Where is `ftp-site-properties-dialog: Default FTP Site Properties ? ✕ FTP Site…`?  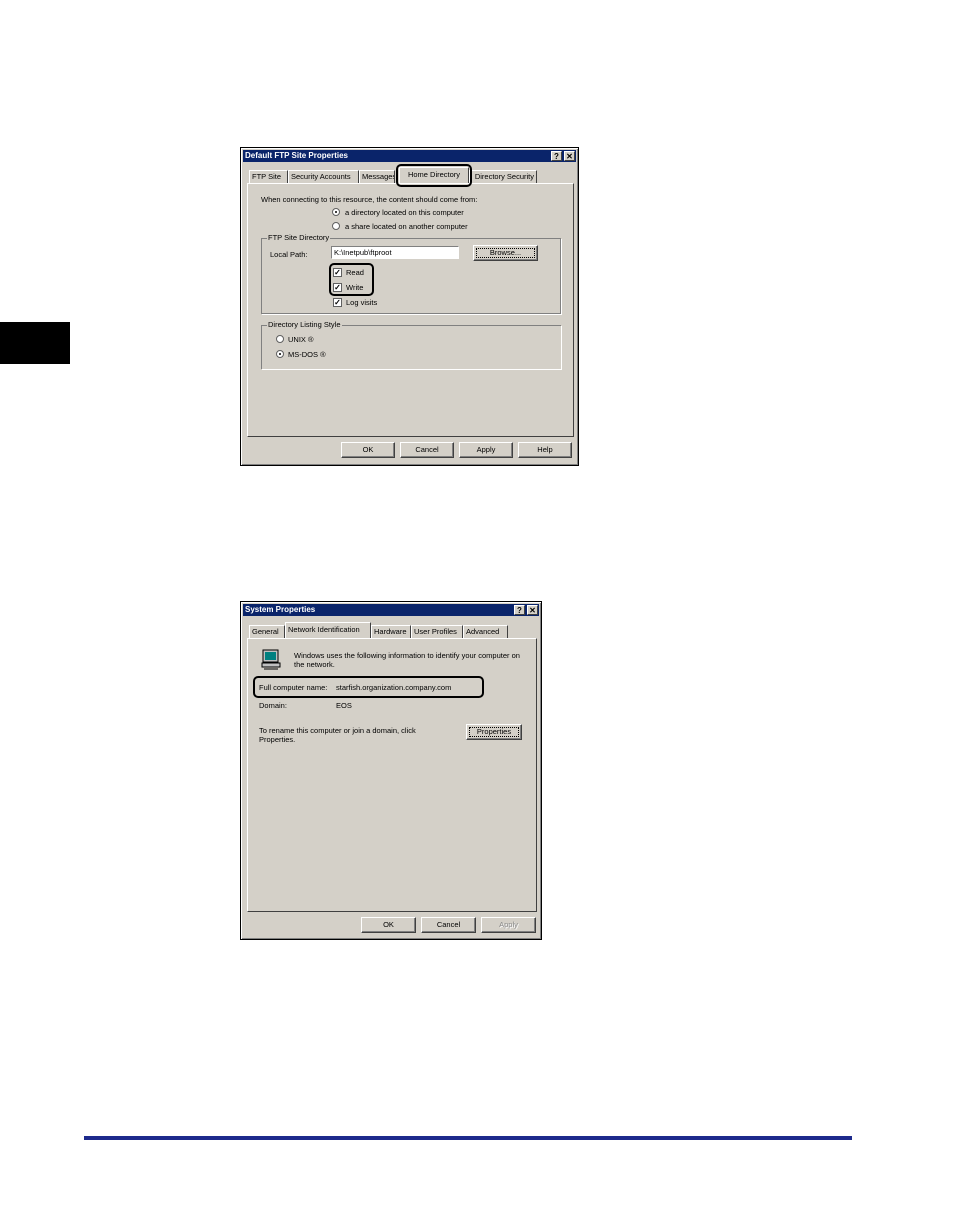 ftp-site-properties-dialog: Default FTP Site Properties ? ✕ FTP Site… is located at coordinates (409, 306).